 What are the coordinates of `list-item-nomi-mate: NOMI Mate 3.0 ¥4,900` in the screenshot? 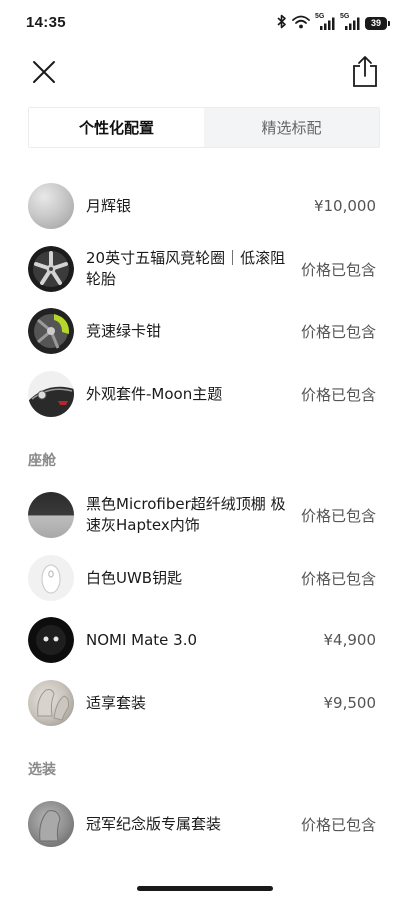 It's located at (204, 641).